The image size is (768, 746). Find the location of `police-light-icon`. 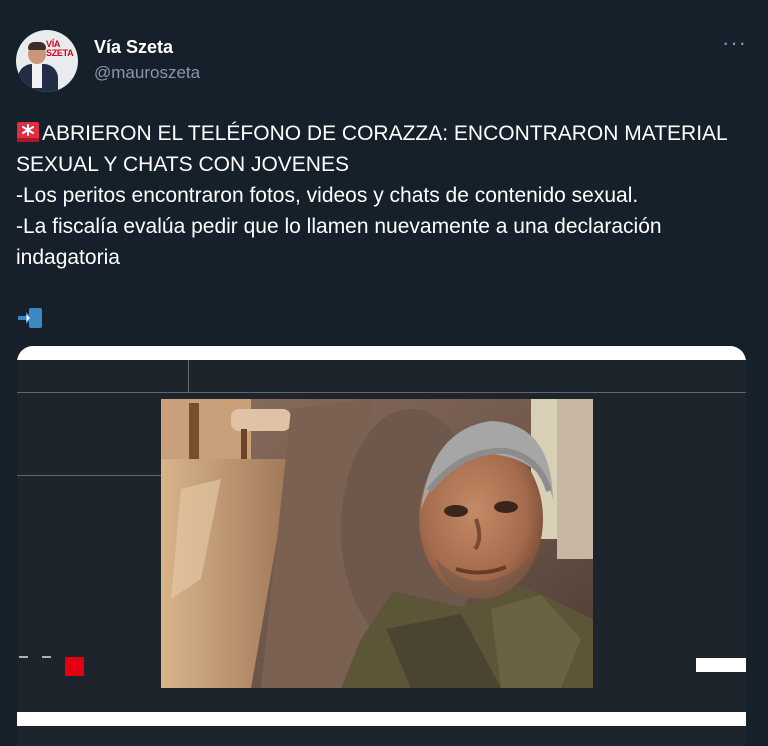

police-light-icon is located at coordinates (28, 132).